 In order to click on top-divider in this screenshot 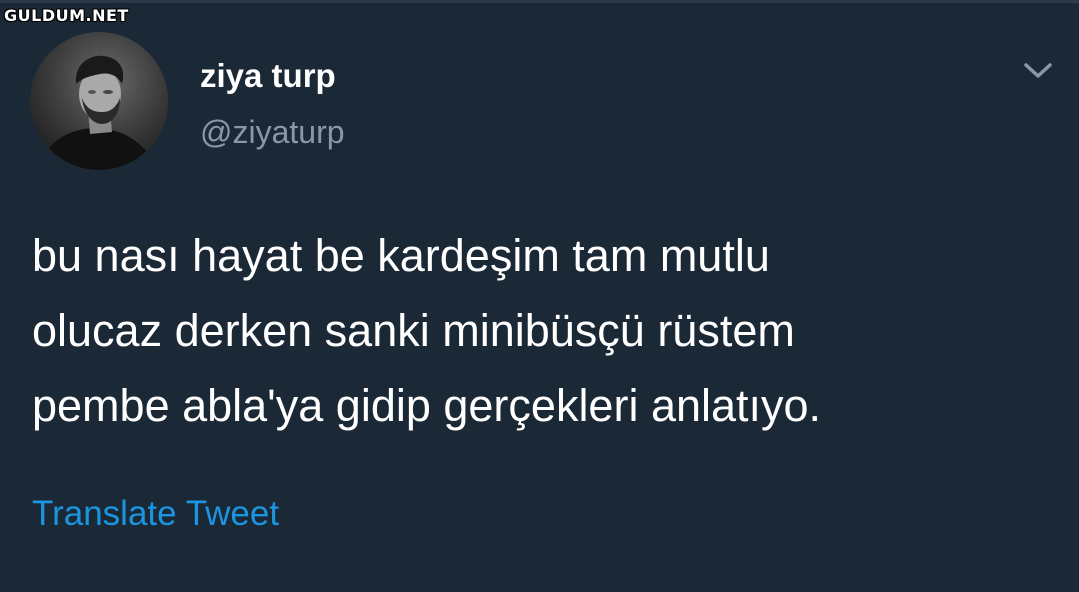, I will do `click(539, 1)`.